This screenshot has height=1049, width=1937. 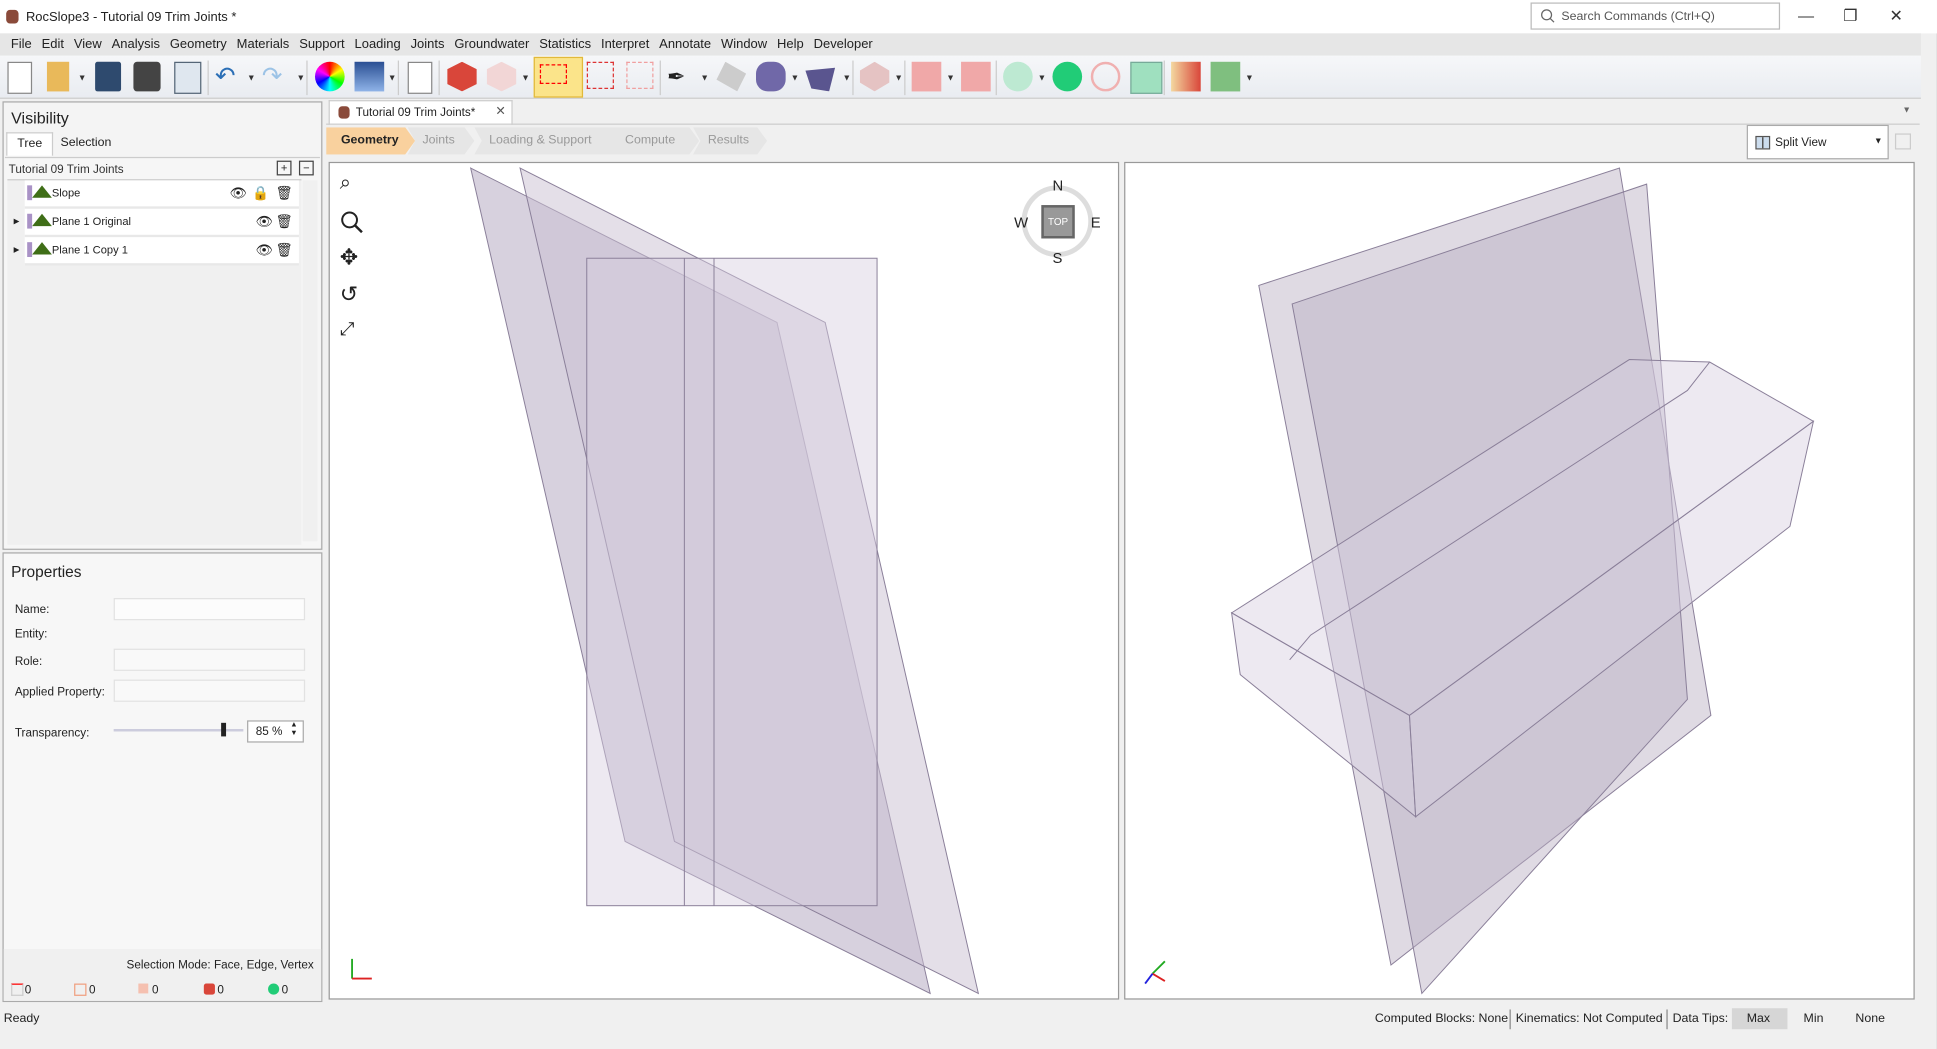 What do you see at coordinates (1105, 76) in the screenshot?
I see `boolean-subtract-icon` at bounding box center [1105, 76].